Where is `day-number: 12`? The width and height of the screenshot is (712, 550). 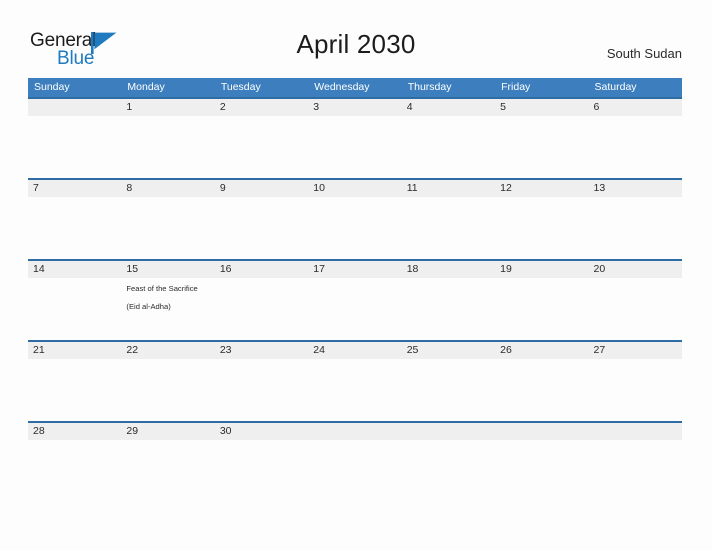 day-number: 12 is located at coordinates (506, 188).